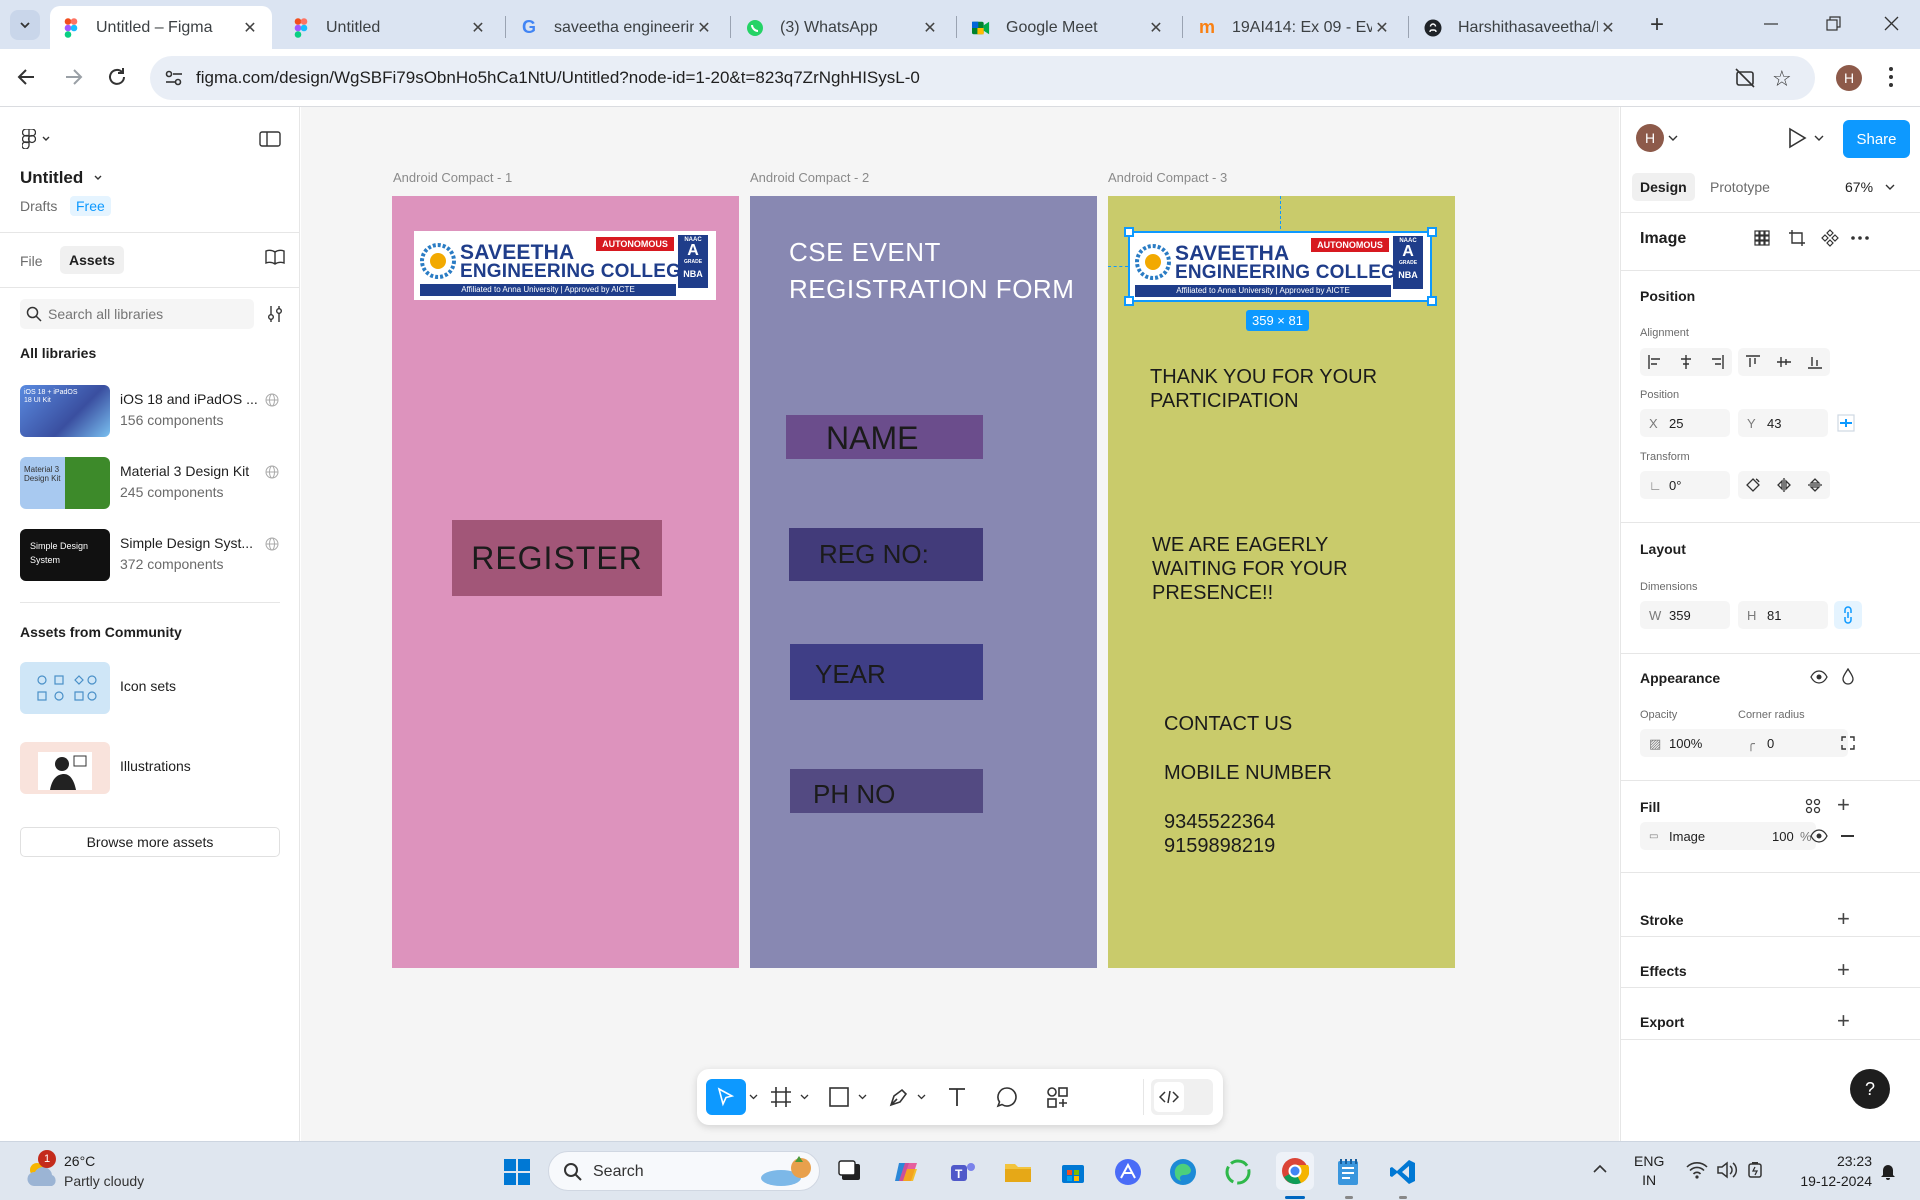 The image size is (1920, 1200). Describe the element at coordinates (1783, 423) in the screenshot. I see `y-field: Y 43` at that location.